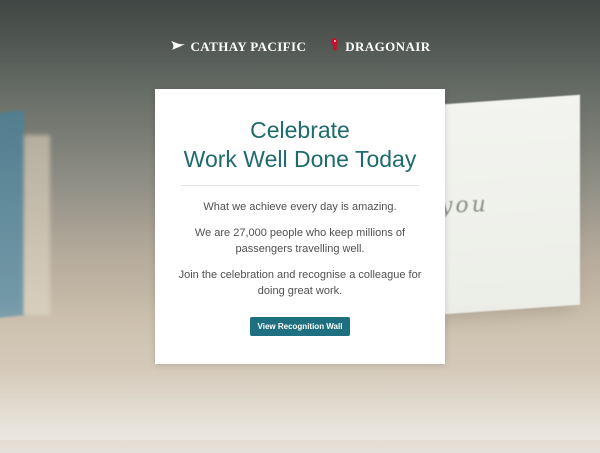 Image resolution: width=600 pixels, height=453 pixels. I want to click on title-line-2: Work Well Done Today, so click(300, 159).